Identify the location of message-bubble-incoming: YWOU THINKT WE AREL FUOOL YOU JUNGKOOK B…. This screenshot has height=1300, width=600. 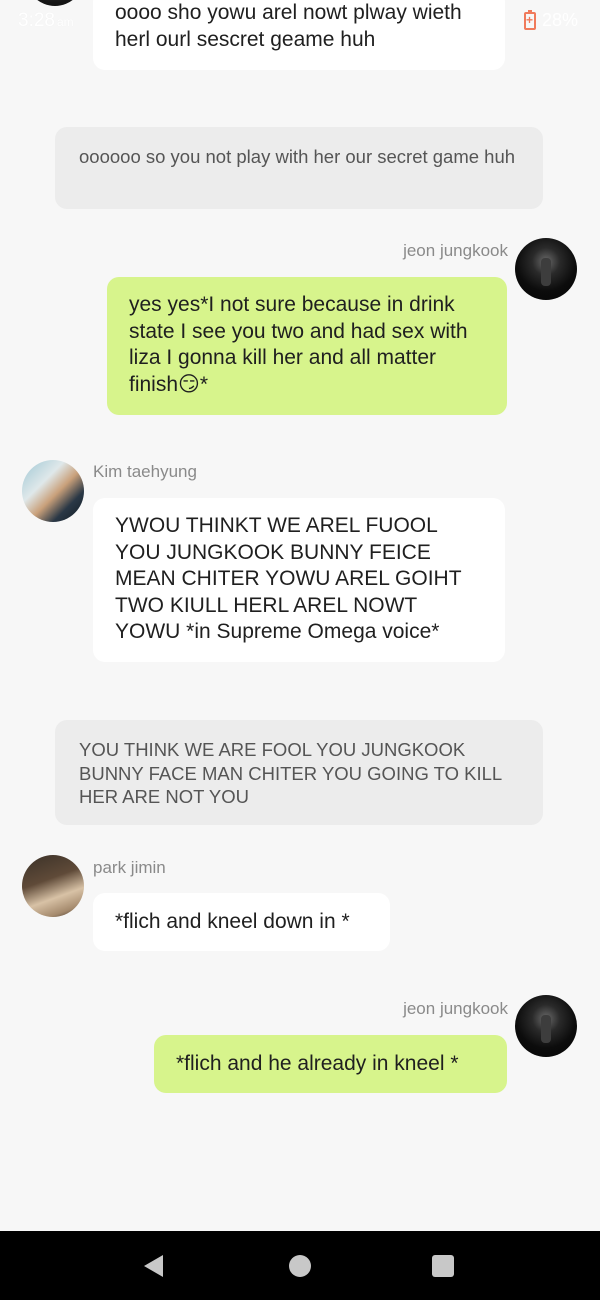
(299, 580).